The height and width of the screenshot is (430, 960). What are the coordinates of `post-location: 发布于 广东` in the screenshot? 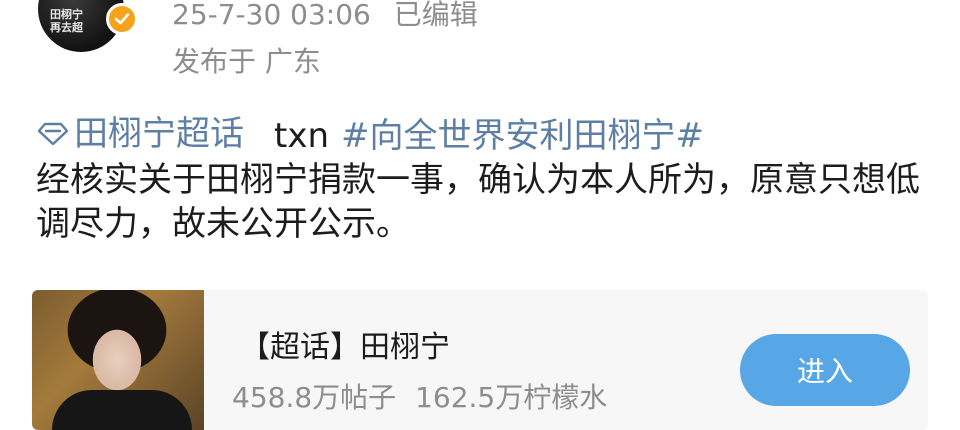 It's located at (246, 61).